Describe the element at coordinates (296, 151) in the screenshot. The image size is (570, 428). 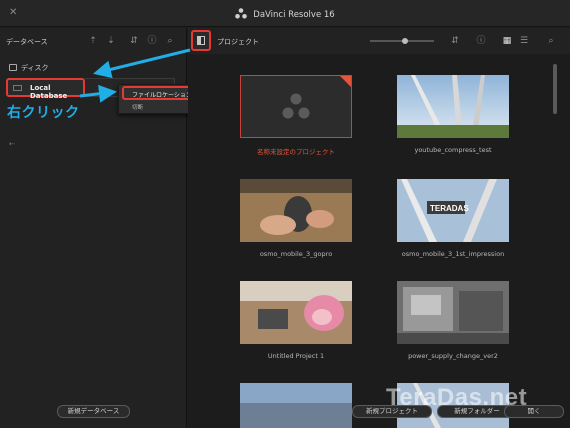
I see `project-name: 名称未設定のプロジェクト` at that location.